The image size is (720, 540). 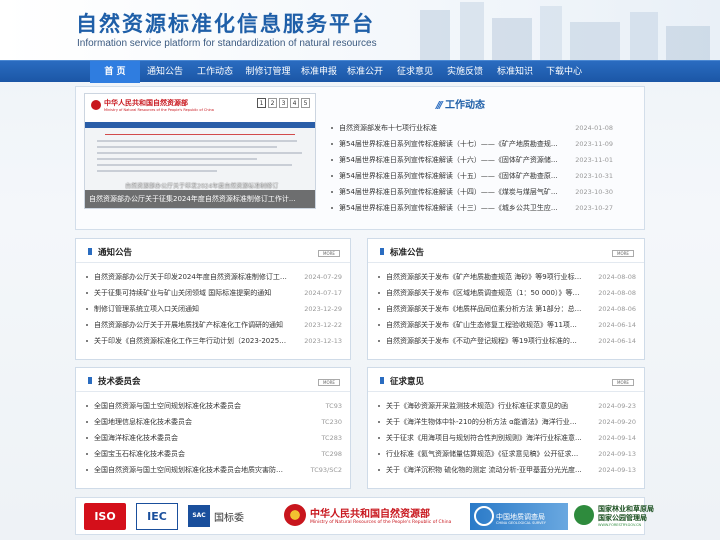 What do you see at coordinates (623, 253) in the screenshot?
I see `publish-more-button: MORE` at bounding box center [623, 253].